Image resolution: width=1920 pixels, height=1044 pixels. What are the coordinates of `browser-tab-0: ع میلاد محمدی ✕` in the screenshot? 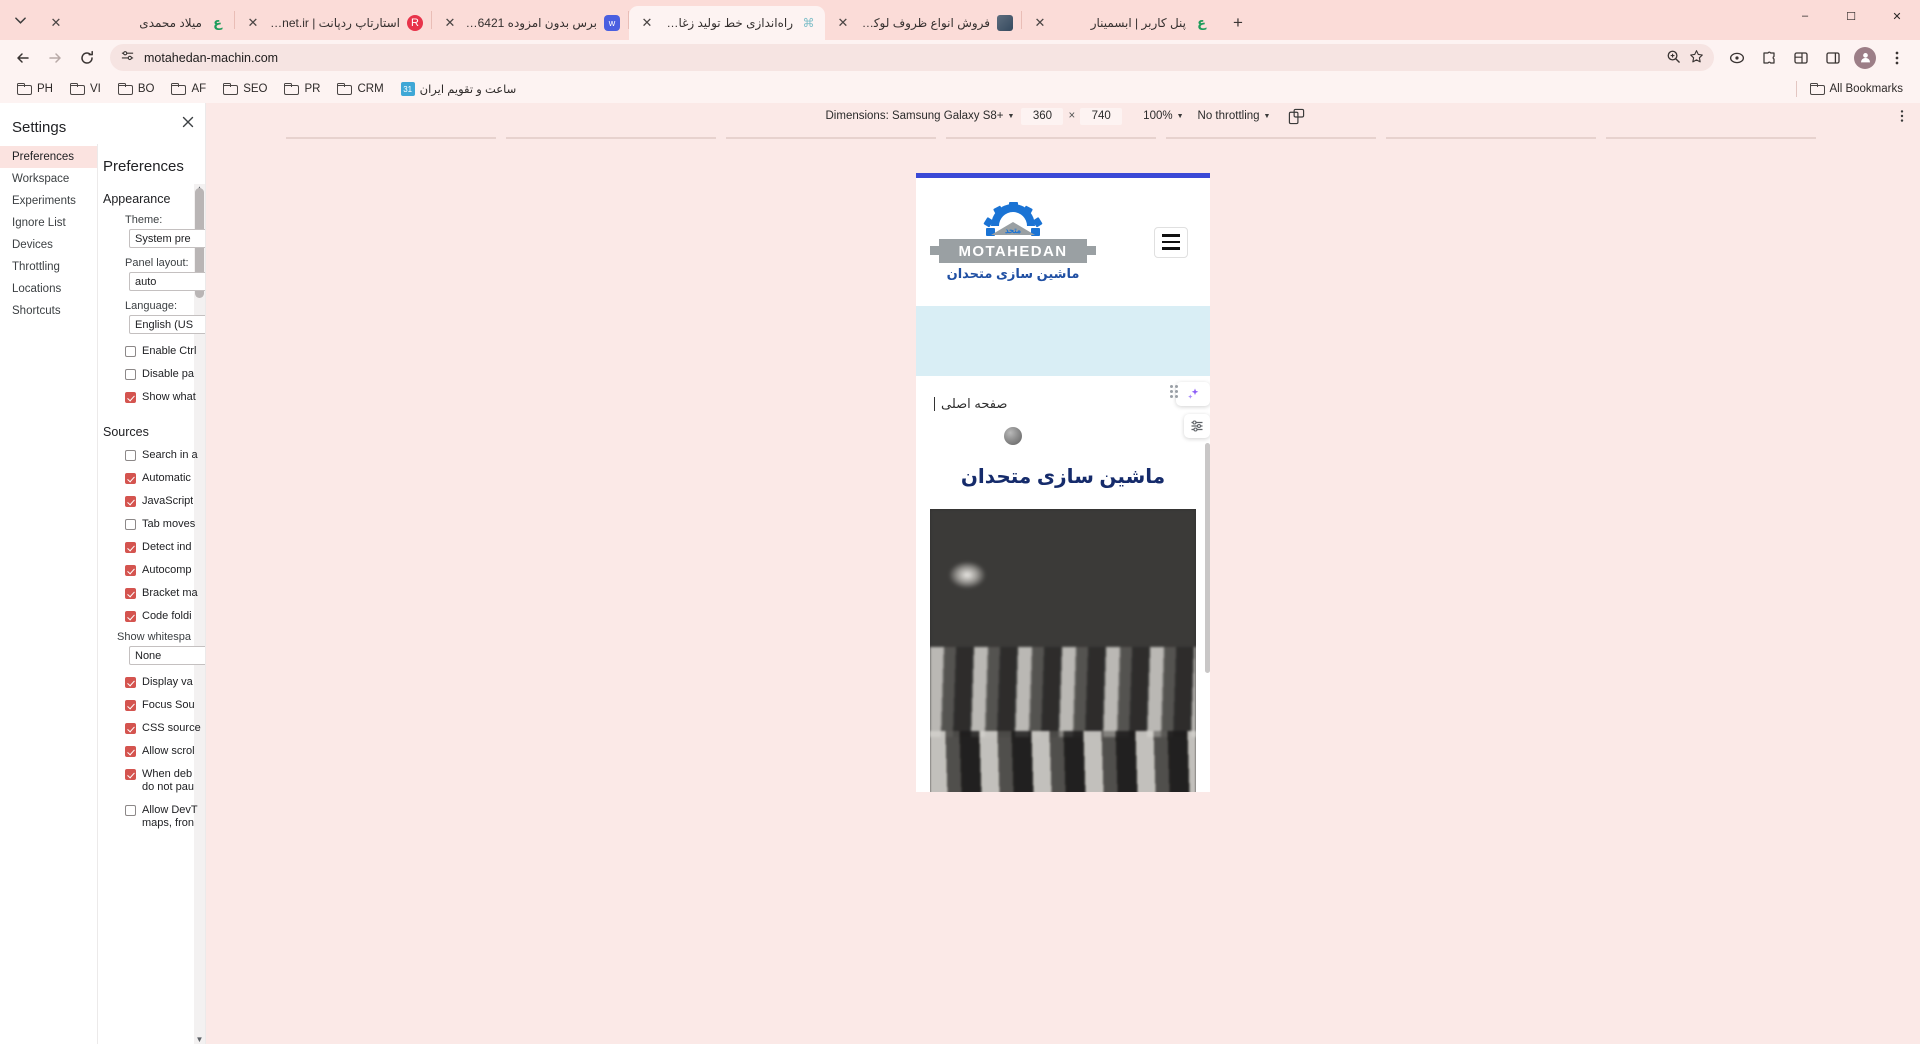 It's located at (136, 23).